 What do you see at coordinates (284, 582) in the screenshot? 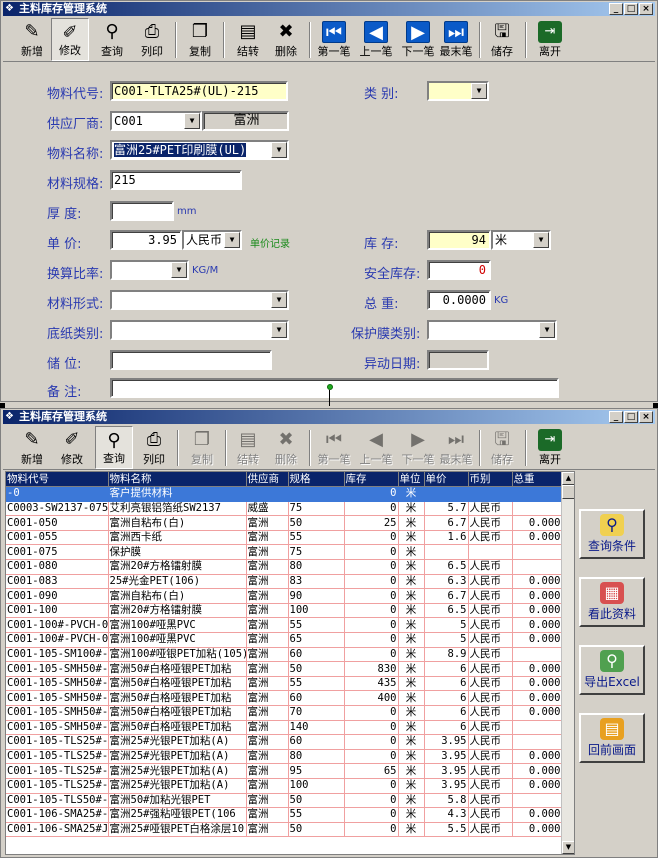
I see `table-row: C001-083 25#光金PET(106) 富洲 83 0 米 6.3 人民币 0.000` at bounding box center [284, 582].